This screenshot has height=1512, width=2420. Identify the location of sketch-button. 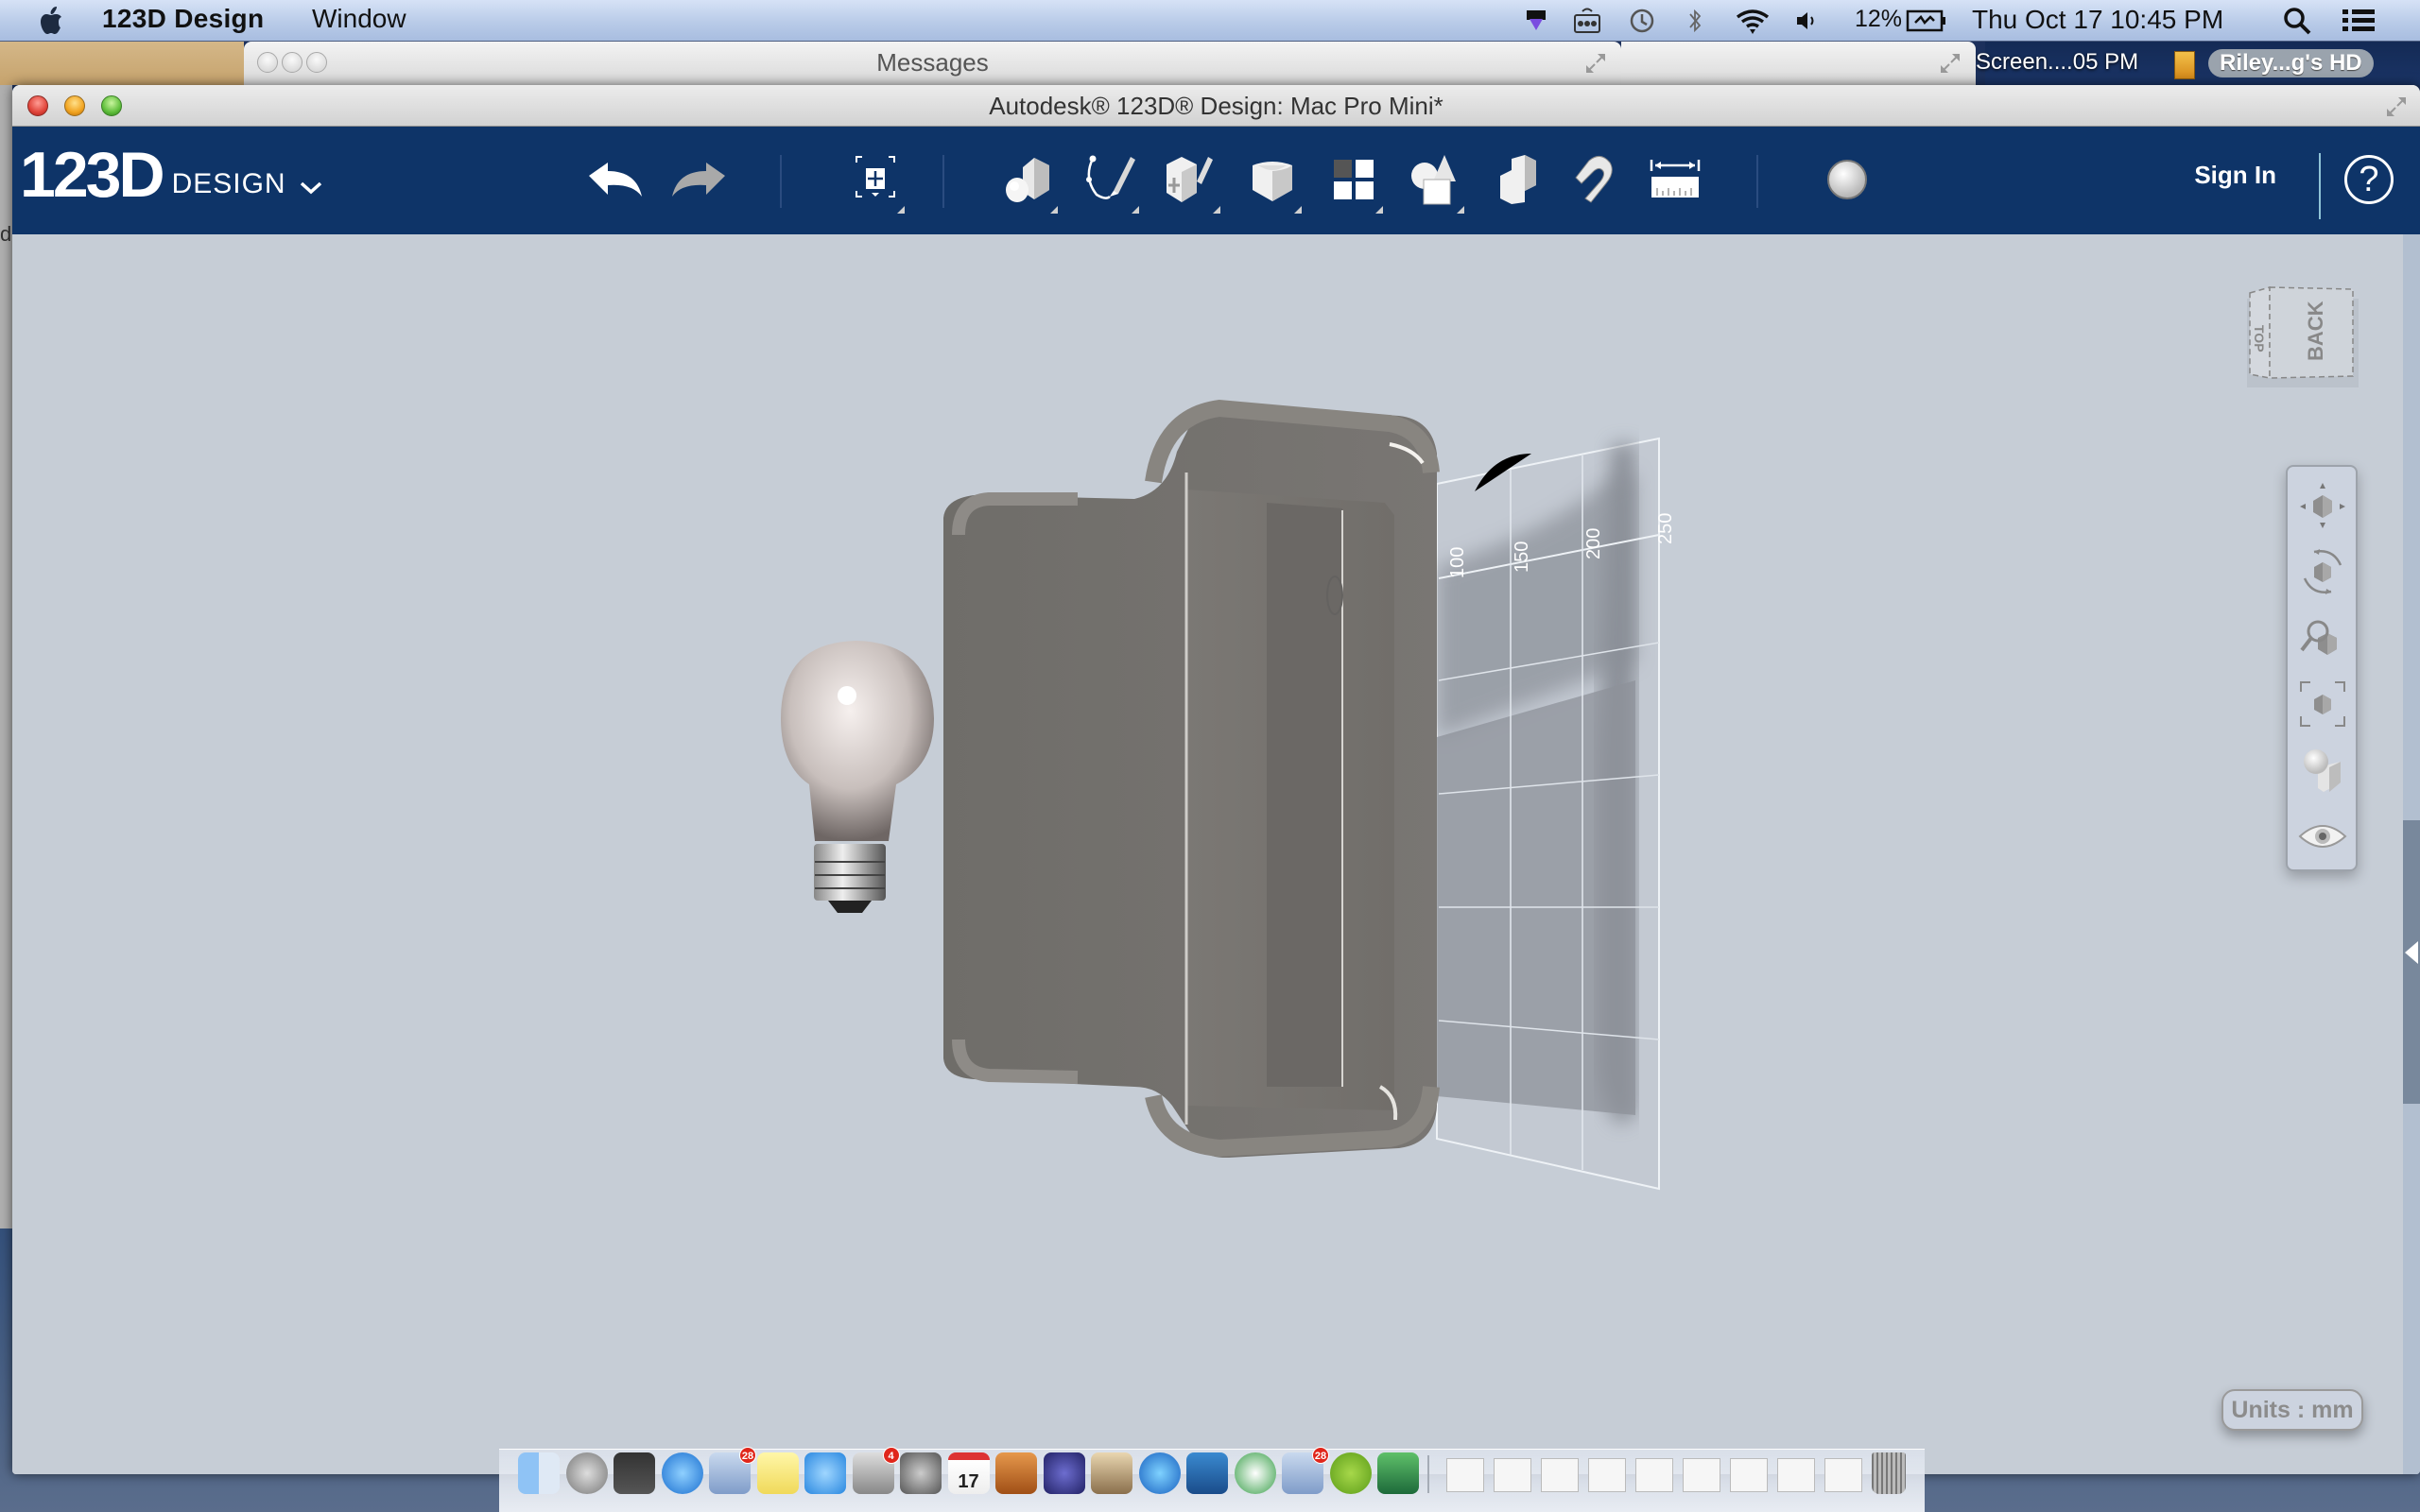
(1110, 179).